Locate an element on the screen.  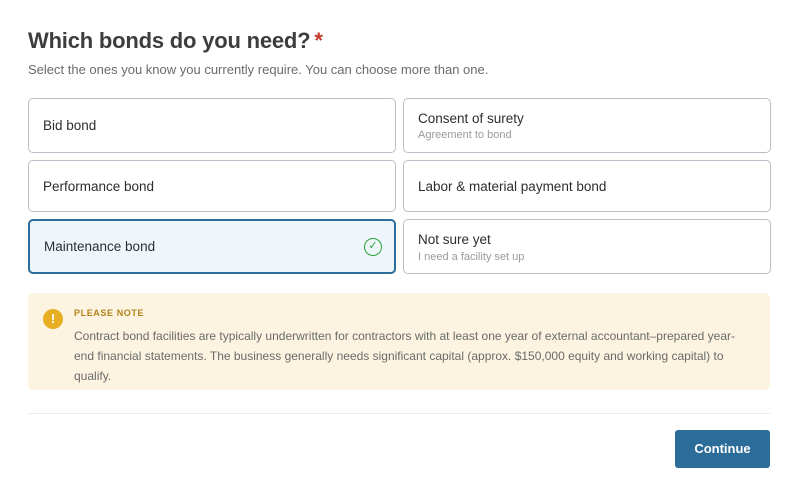
option-bid-bond: Bid bond is located at coordinates (212, 125).